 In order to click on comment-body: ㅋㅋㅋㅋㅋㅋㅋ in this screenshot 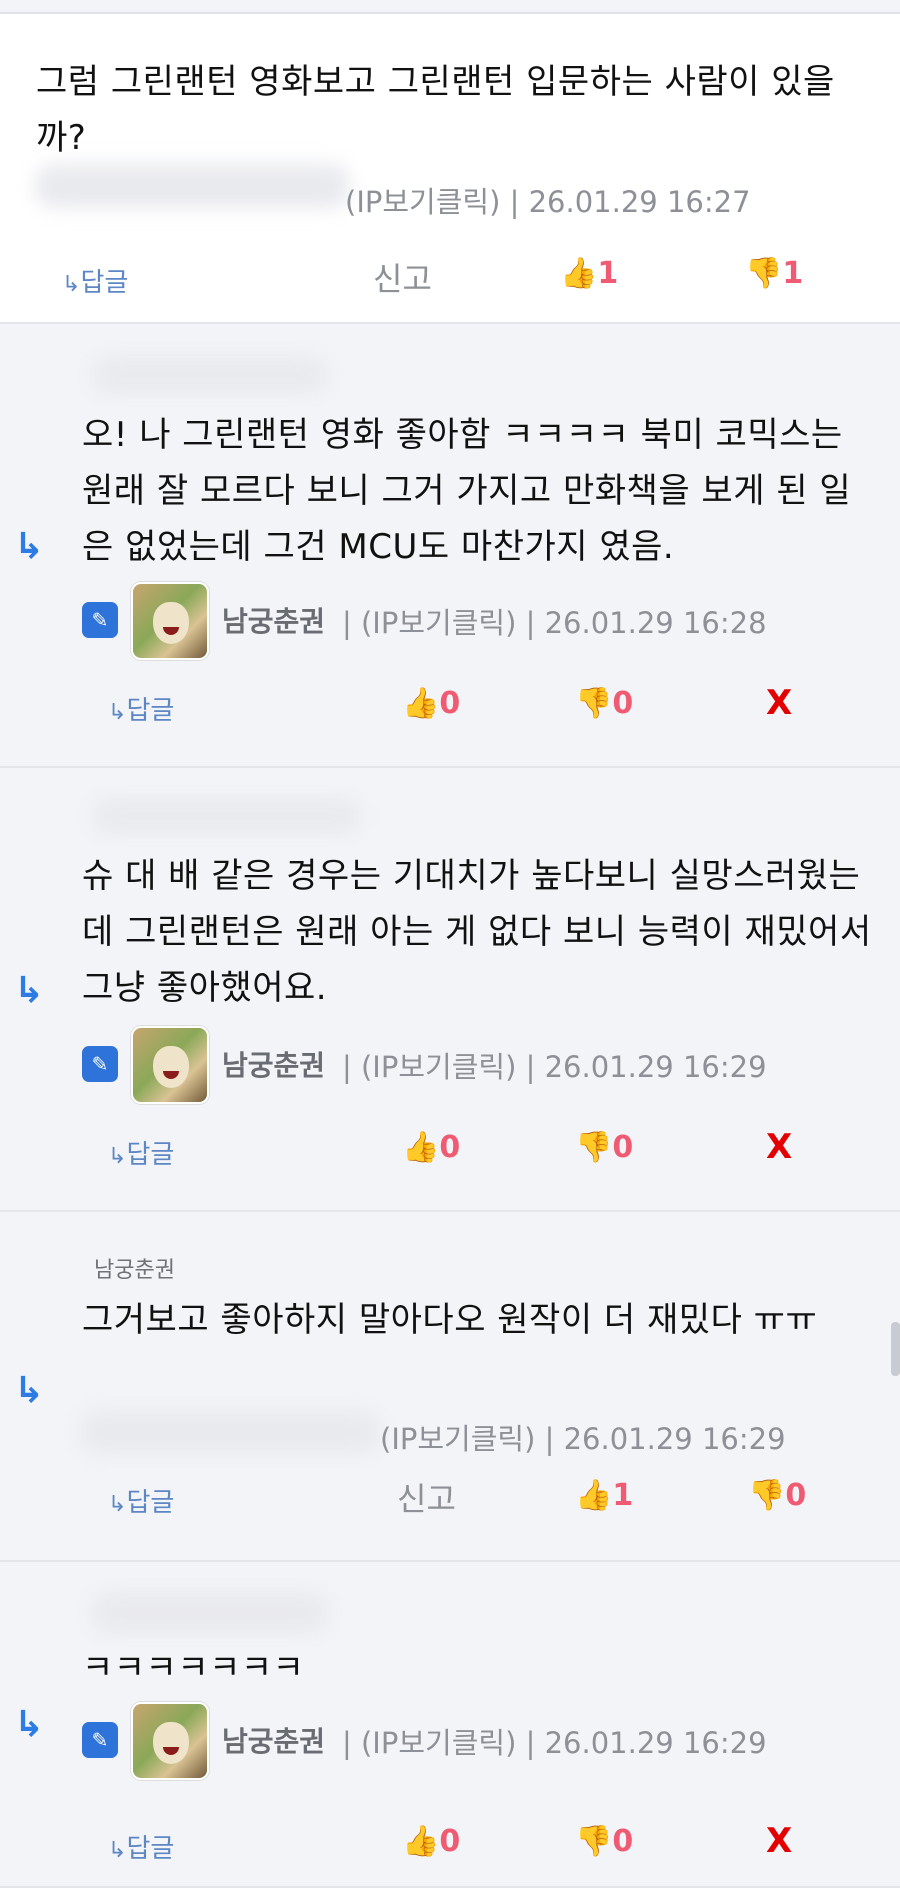, I will do `click(193, 1668)`.